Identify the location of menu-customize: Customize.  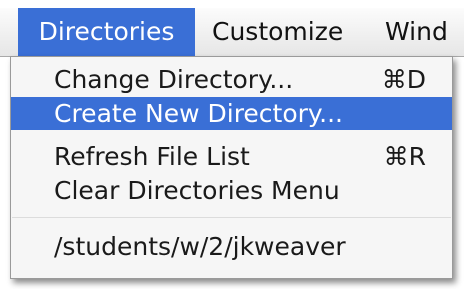
(277, 32).